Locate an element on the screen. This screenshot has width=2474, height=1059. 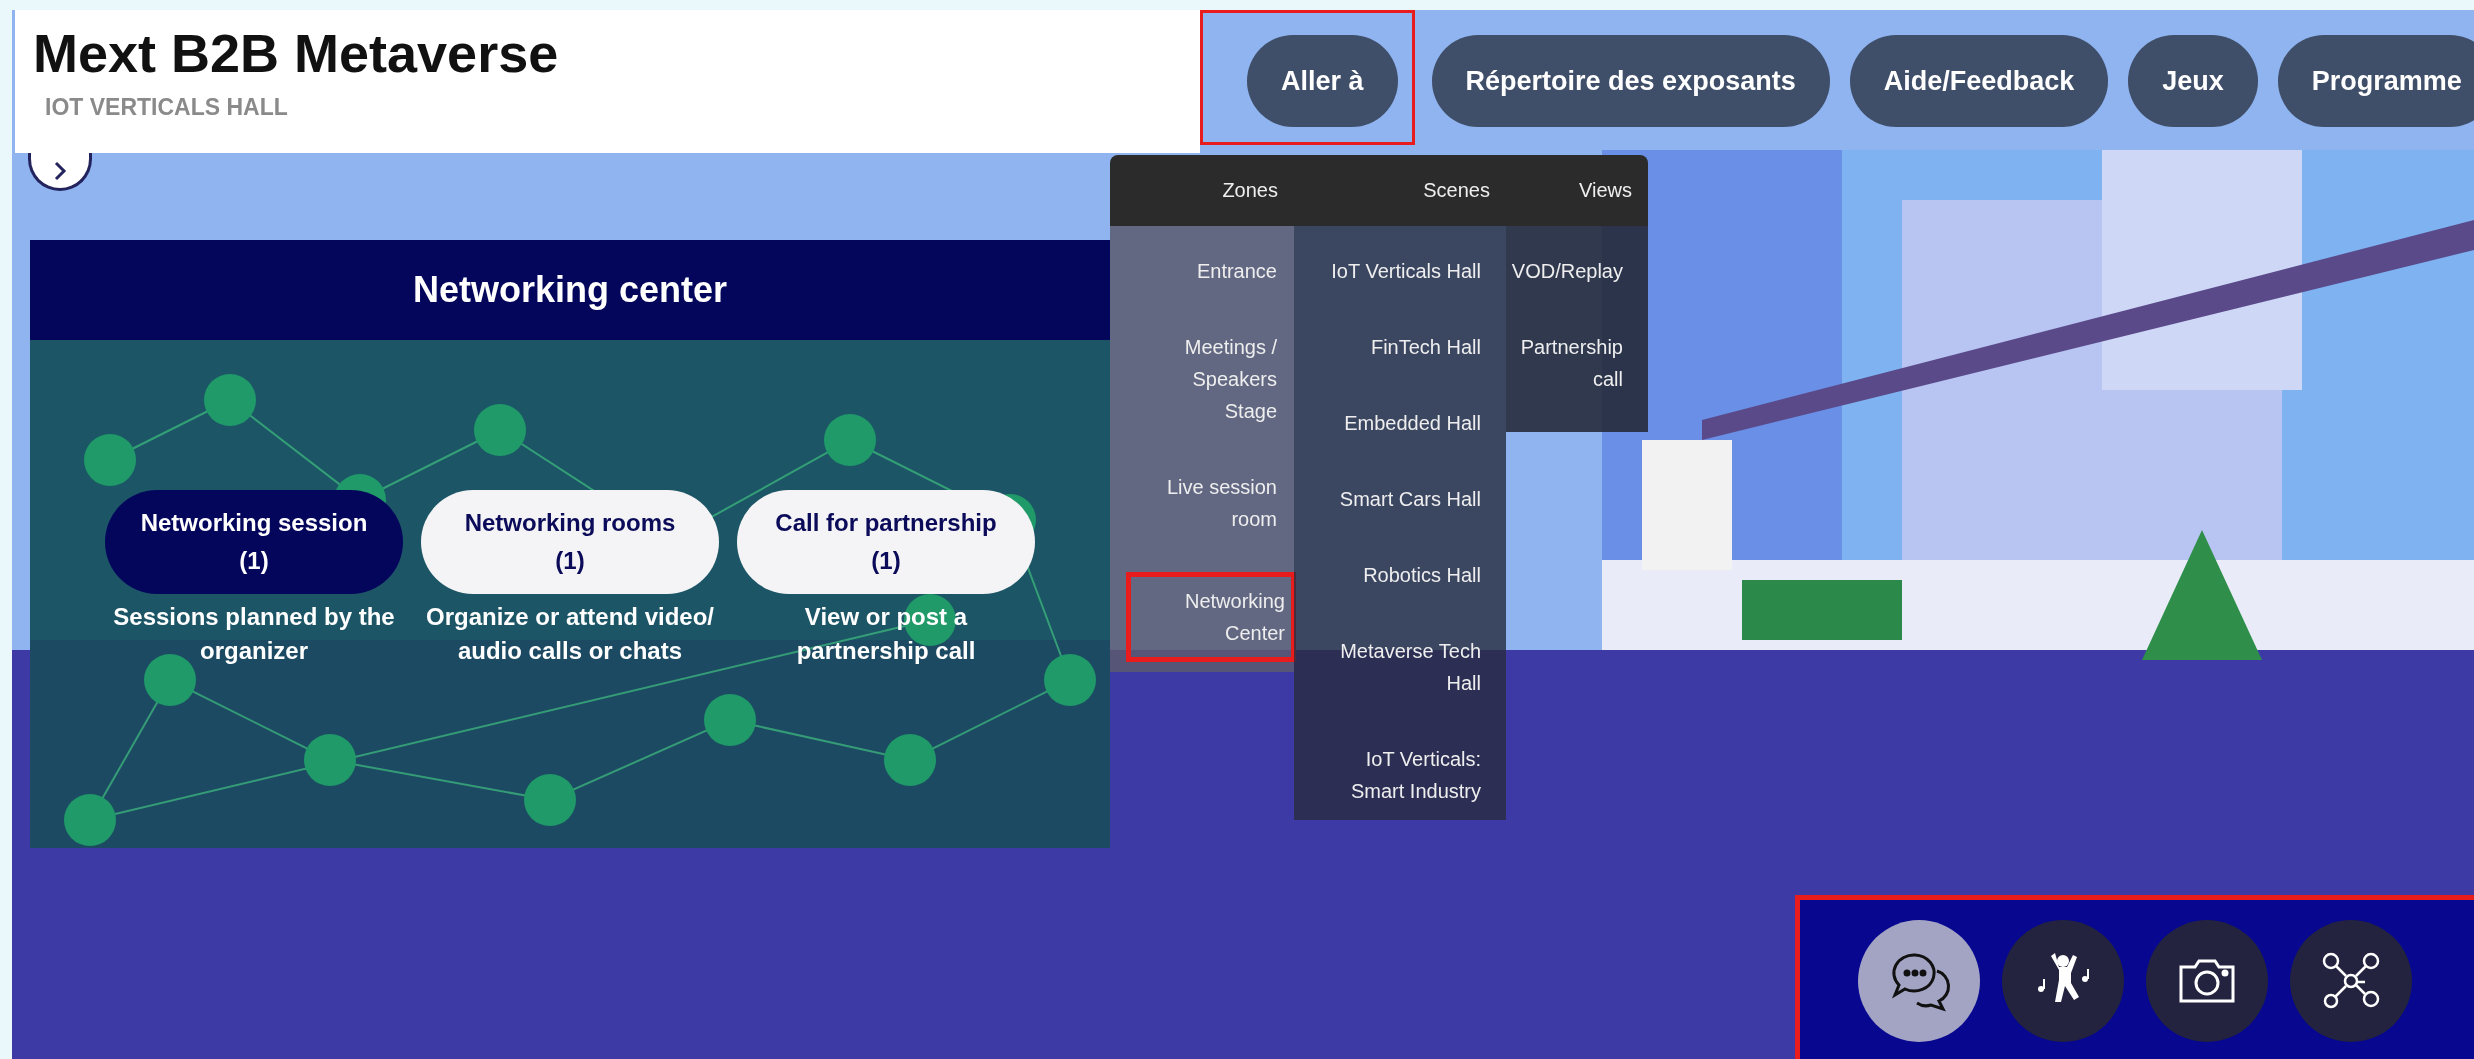
menu-item: Live session room is located at coordinates (1206, 503).